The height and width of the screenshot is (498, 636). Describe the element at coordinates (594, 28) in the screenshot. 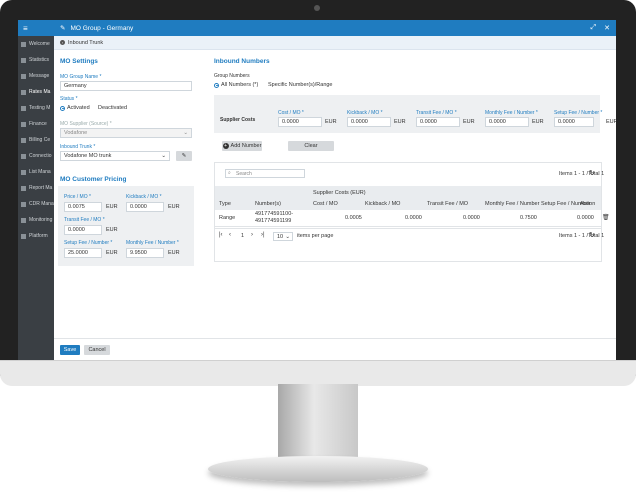

I see `expand-icon: ⤢` at that location.